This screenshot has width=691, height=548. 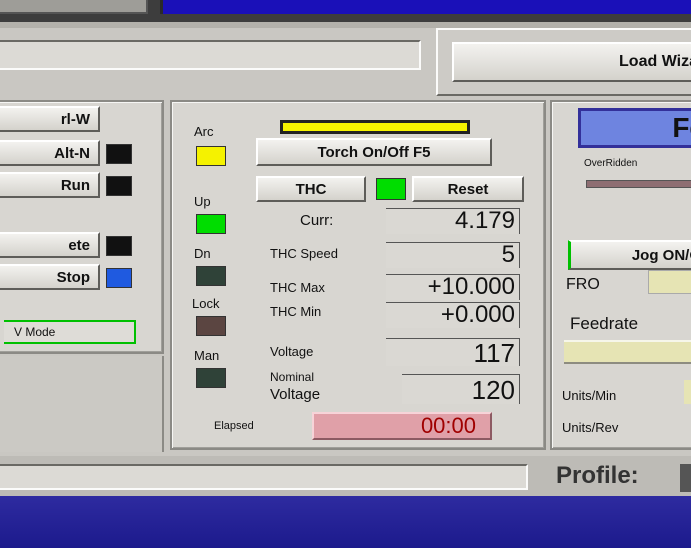 I want to click on reset-button-label: Reset, so click(x=468, y=189).